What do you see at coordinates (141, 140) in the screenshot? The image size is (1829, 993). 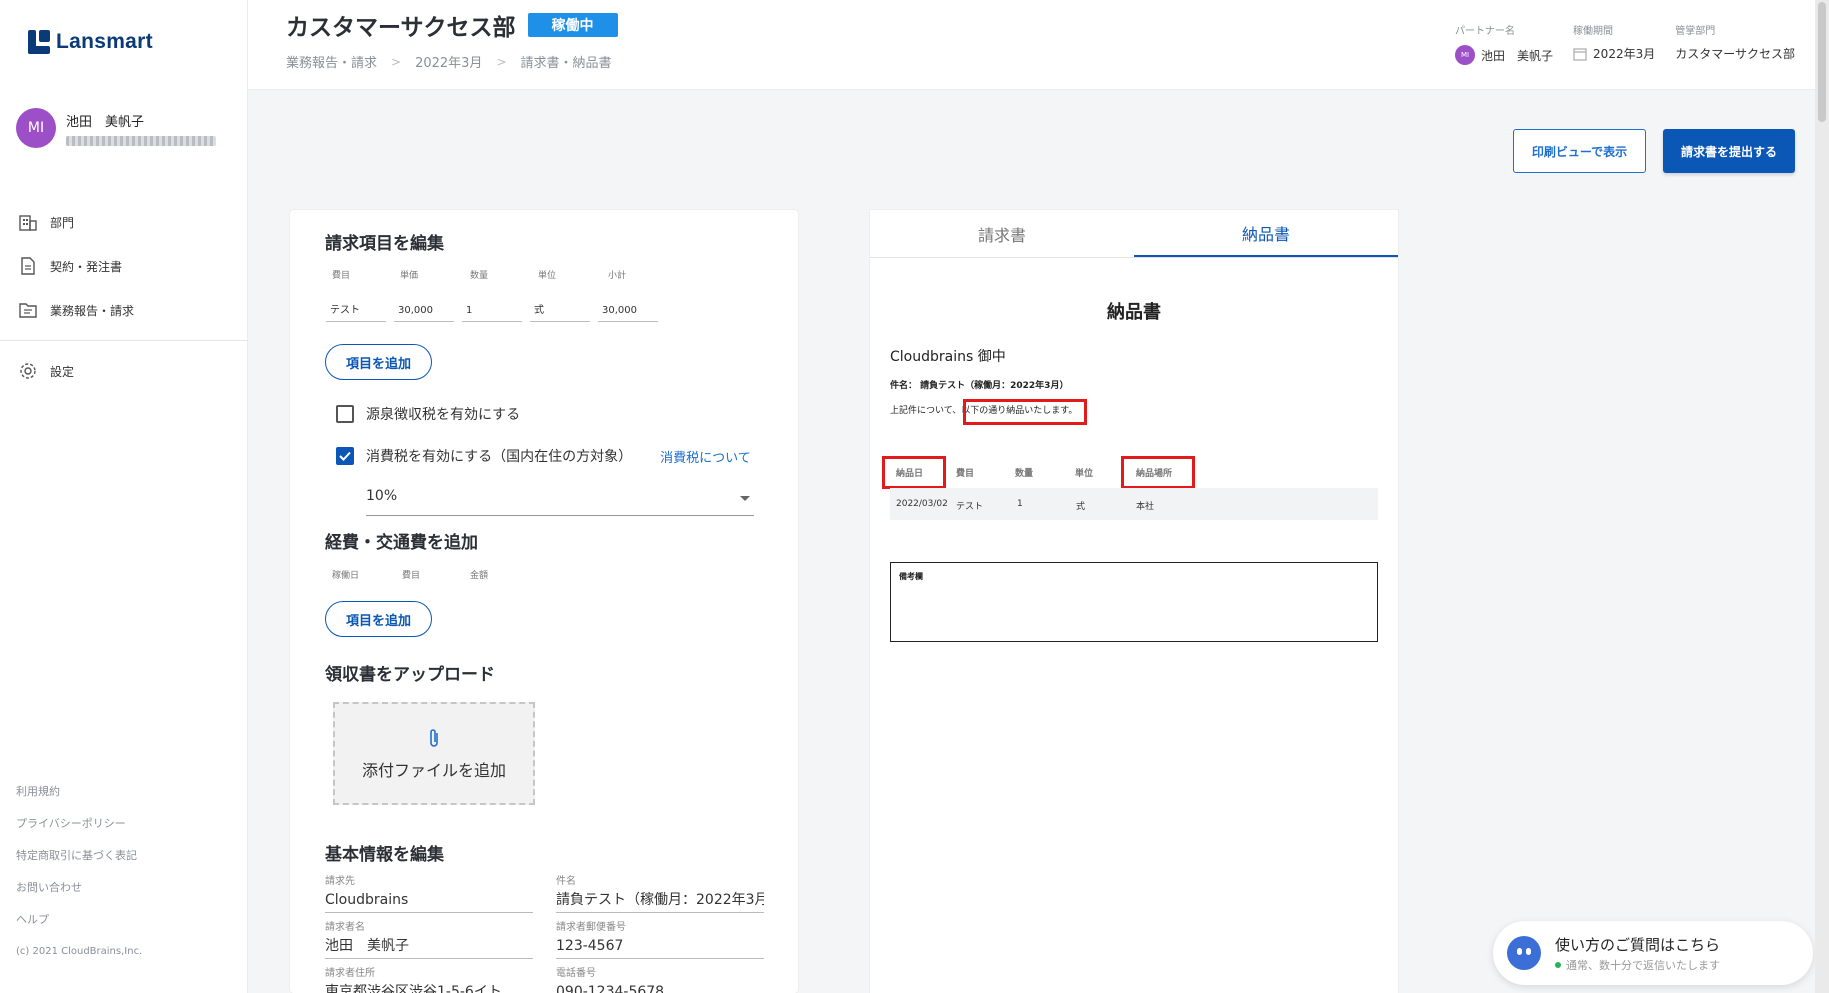 I see `profile-email-blurred` at bounding box center [141, 140].